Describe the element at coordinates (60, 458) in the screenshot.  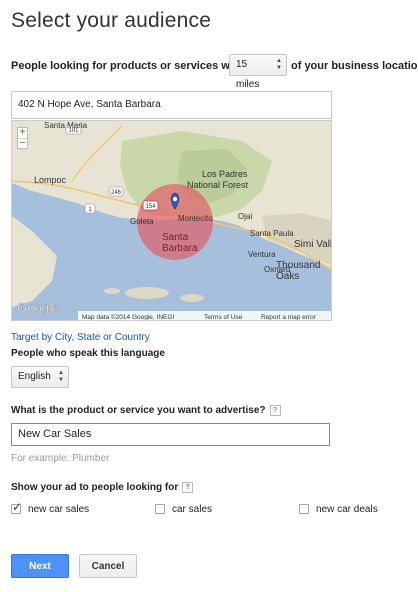
I see `product-example-hint: For example: Plumber` at that location.